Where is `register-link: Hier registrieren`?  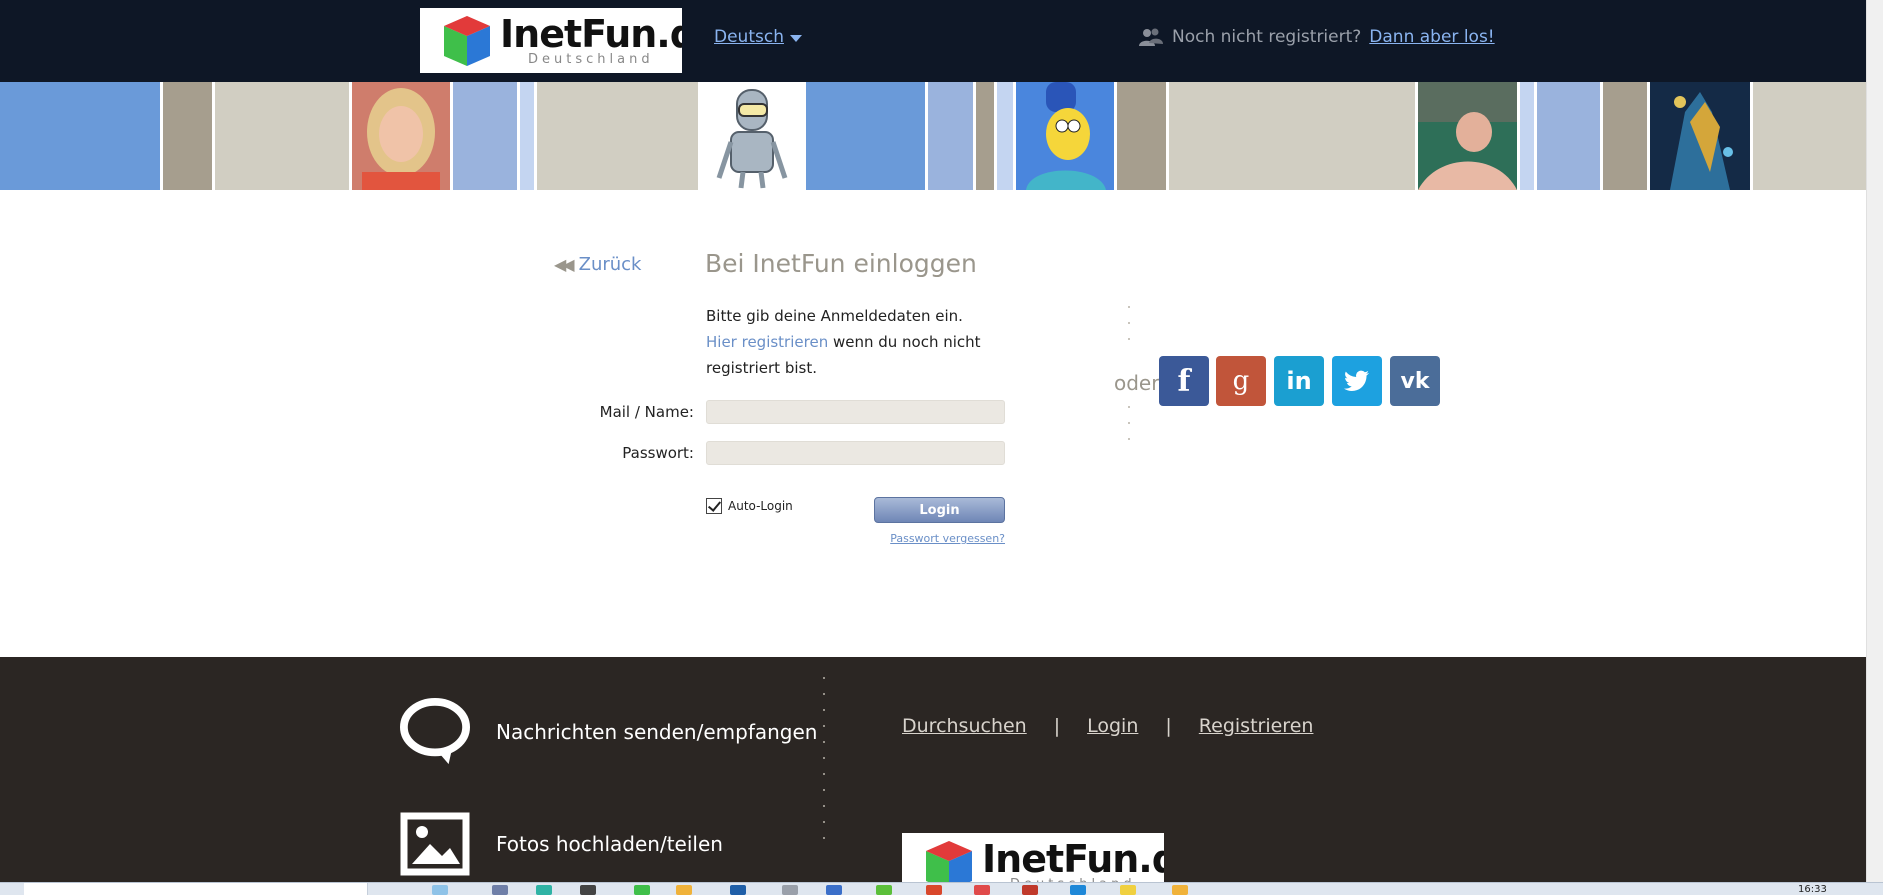
register-link: Hier registrieren is located at coordinates (767, 342).